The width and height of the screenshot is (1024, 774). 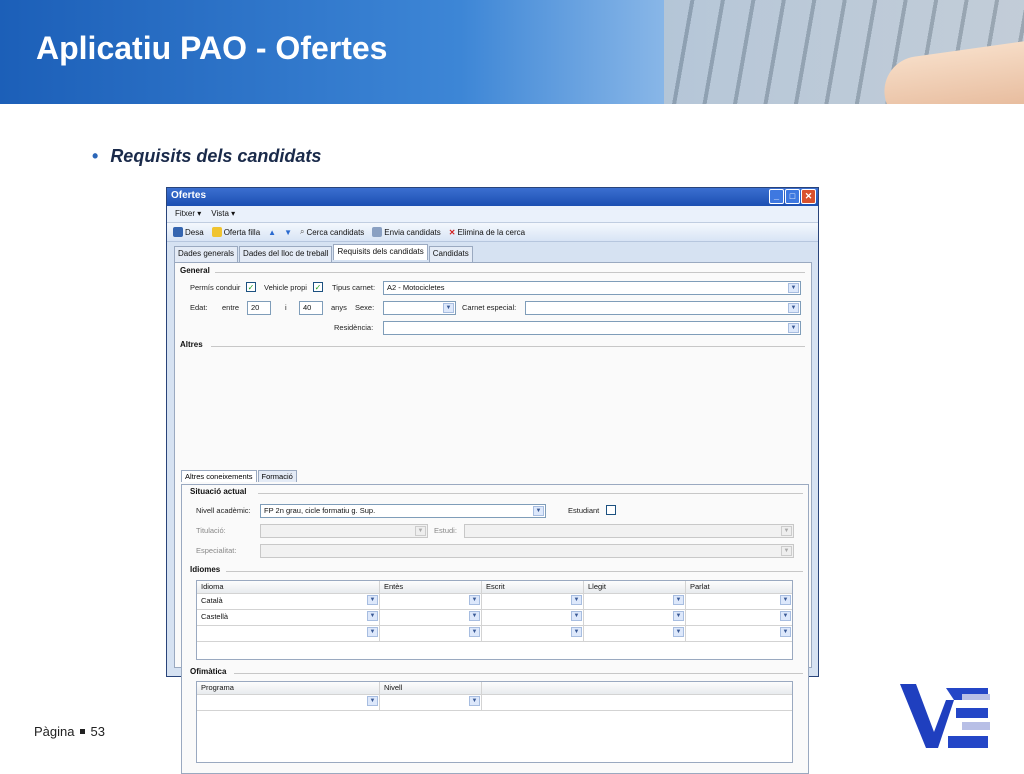 What do you see at coordinates (286, 254) in the screenshot?
I see `tab-job-data: Dades del lloc de treball` at bounding box center [286, 254].